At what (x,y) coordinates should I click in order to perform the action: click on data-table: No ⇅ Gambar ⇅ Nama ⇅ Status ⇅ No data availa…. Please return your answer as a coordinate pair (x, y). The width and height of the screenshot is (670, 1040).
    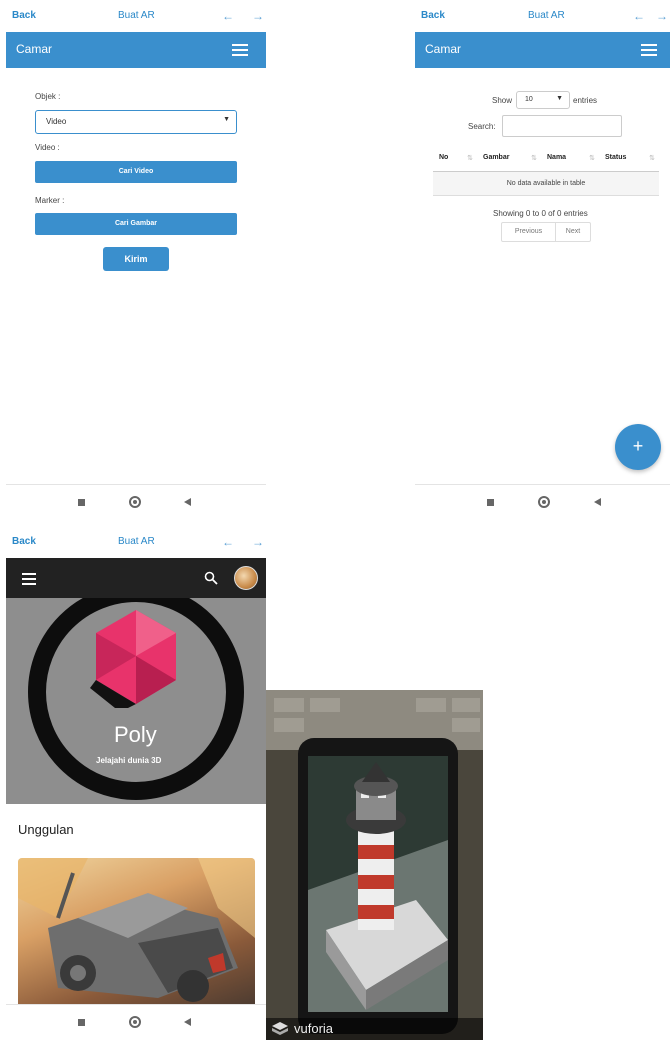
    Looking at the image, I should click on (546, 170).